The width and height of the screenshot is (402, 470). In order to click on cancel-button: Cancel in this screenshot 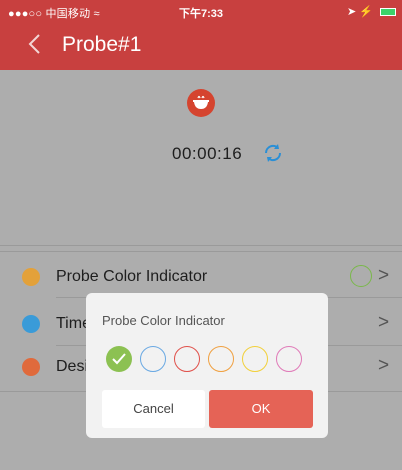, I will do `click(153, 409)`.